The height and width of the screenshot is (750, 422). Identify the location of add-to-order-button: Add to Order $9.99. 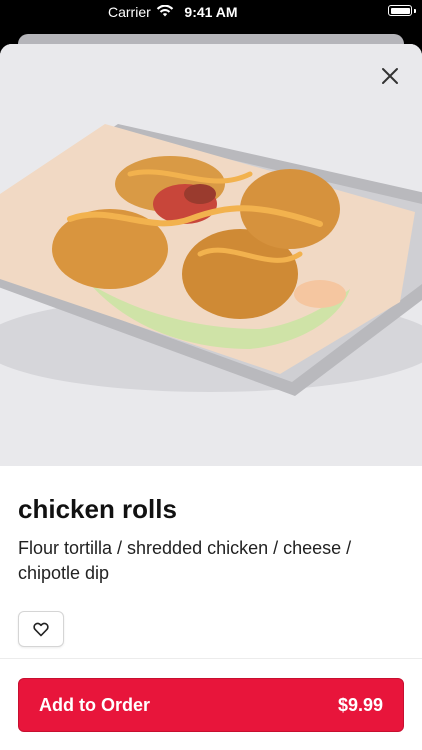
(211, 705).